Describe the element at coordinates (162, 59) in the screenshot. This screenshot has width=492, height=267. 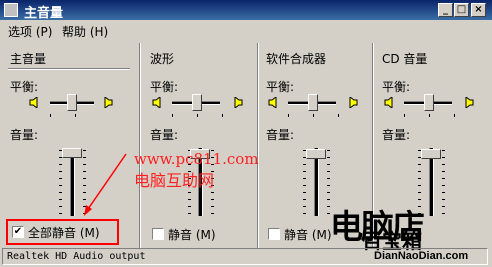
I see `channel-title: 波形` at that location.